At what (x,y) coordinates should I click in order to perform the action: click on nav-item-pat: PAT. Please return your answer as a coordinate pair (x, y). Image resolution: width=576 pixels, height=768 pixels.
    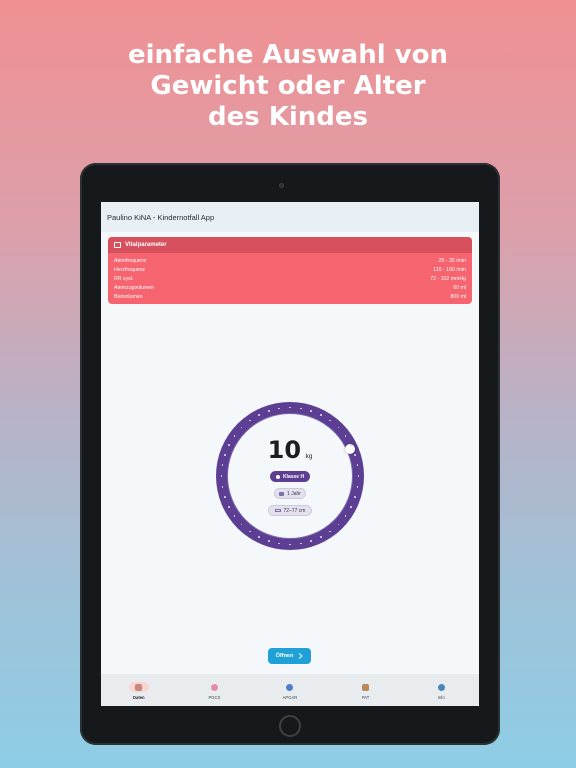
    Looking at the image, I should click on (366, 690).